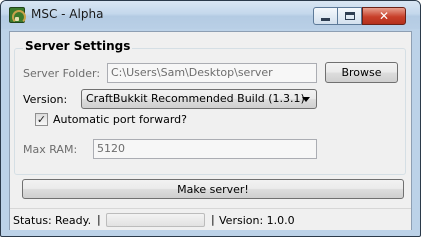  Describe the element at coordinates (62, 73) in the screenshot. I see `server-folder-label: Server Folder:` at that location.